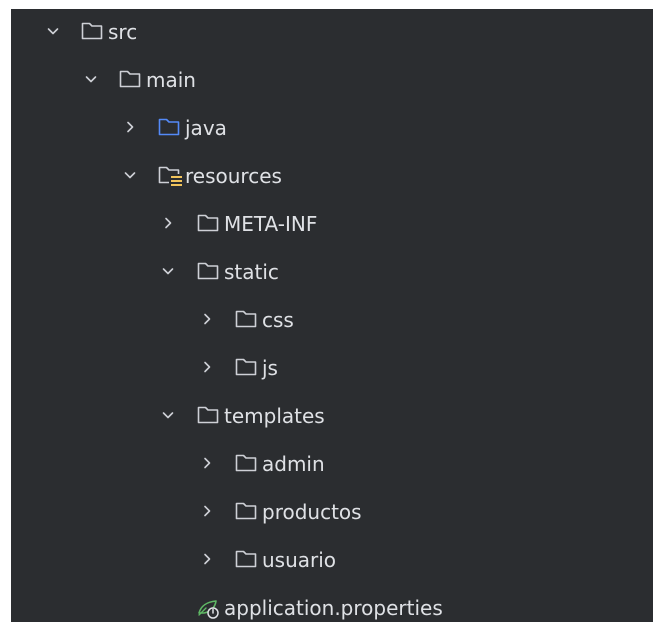 Image resolution: width=653 pixels, height=622 pixels. Describe the element at coordinates (233, 176) in the screenshot. I see `tree-node-label: resources` at that location.